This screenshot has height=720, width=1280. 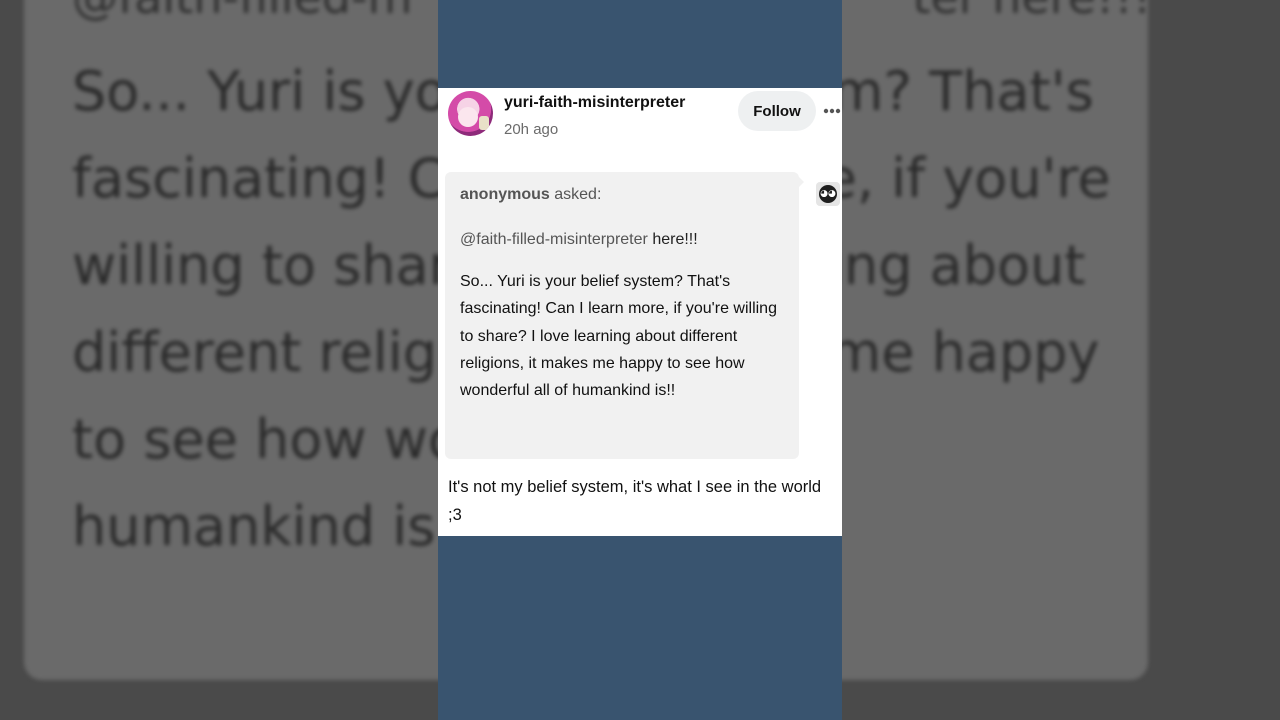 I want to click on mention-link: @faith-filled-misinterpreter, so click(x=554, y=239).